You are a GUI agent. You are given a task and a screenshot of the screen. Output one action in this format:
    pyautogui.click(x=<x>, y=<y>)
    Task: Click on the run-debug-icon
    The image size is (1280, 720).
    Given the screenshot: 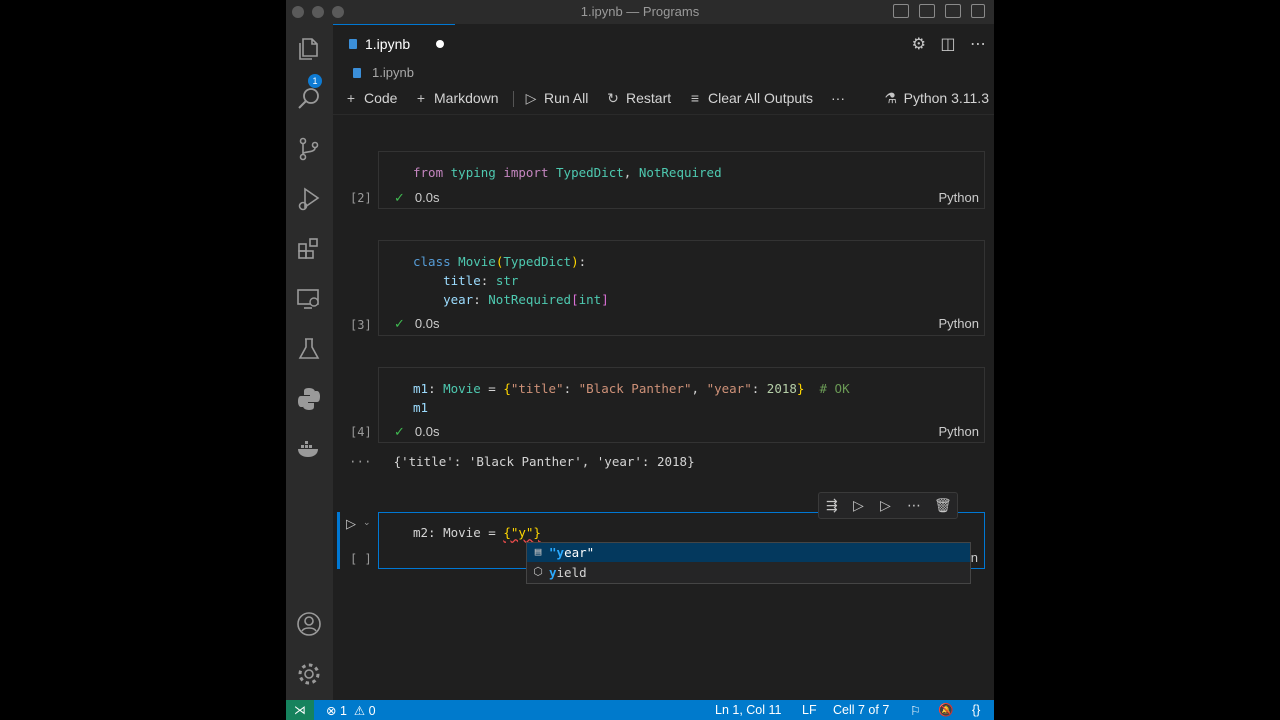 What is the action you would take?
    pyautogui.click(x=309, y=199)
    